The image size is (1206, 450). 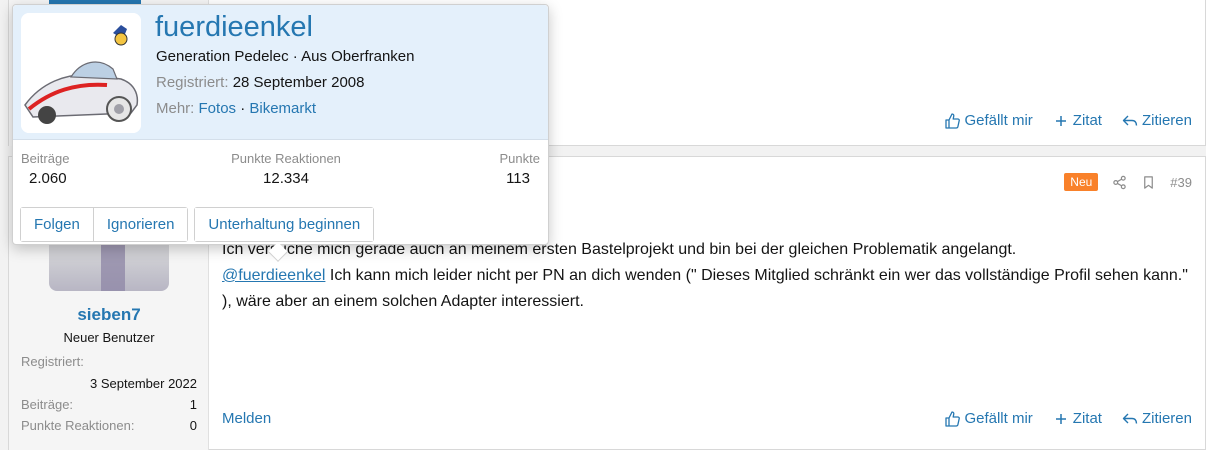 What do you see at coordinates (193, 425) in the screenshot?
I see `reactions-value: 0` at bounding box center [193, 425].